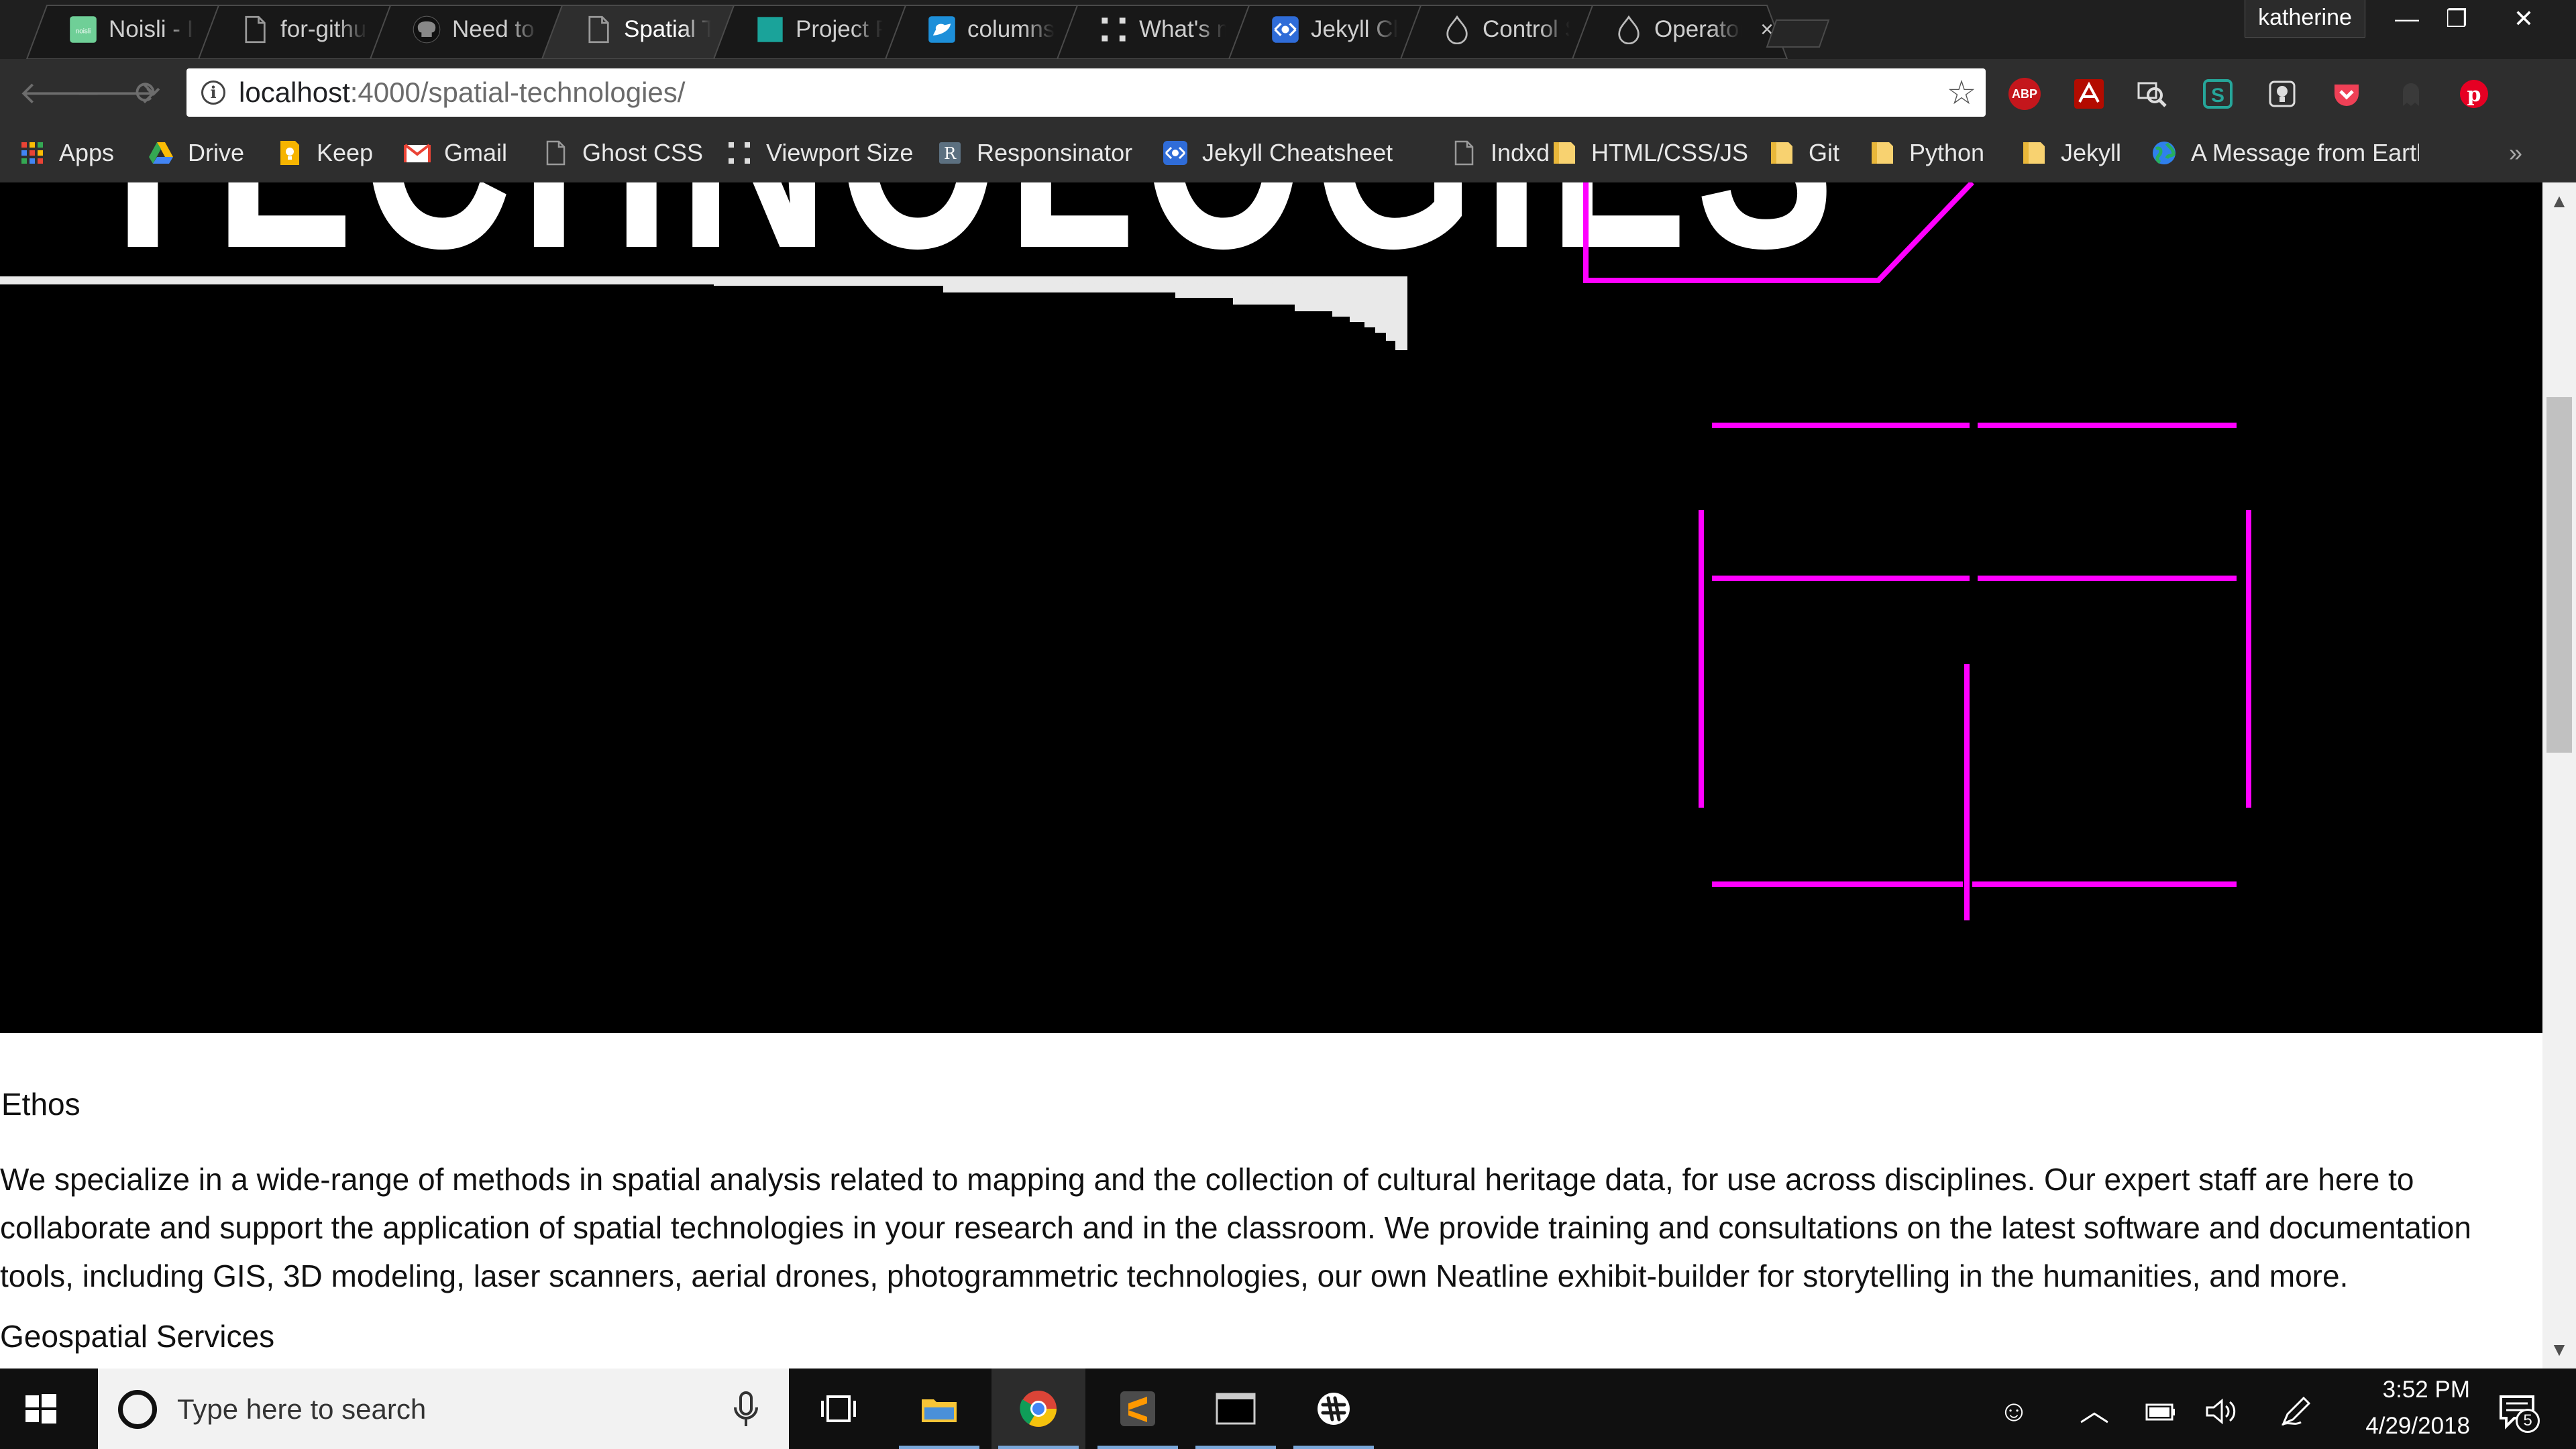 This screenshot has width=2576, height=1449. What do you see at coordinates (2164, 153) in the screenshot?
I see `earth-icon` at bounding box center [2164, 153].